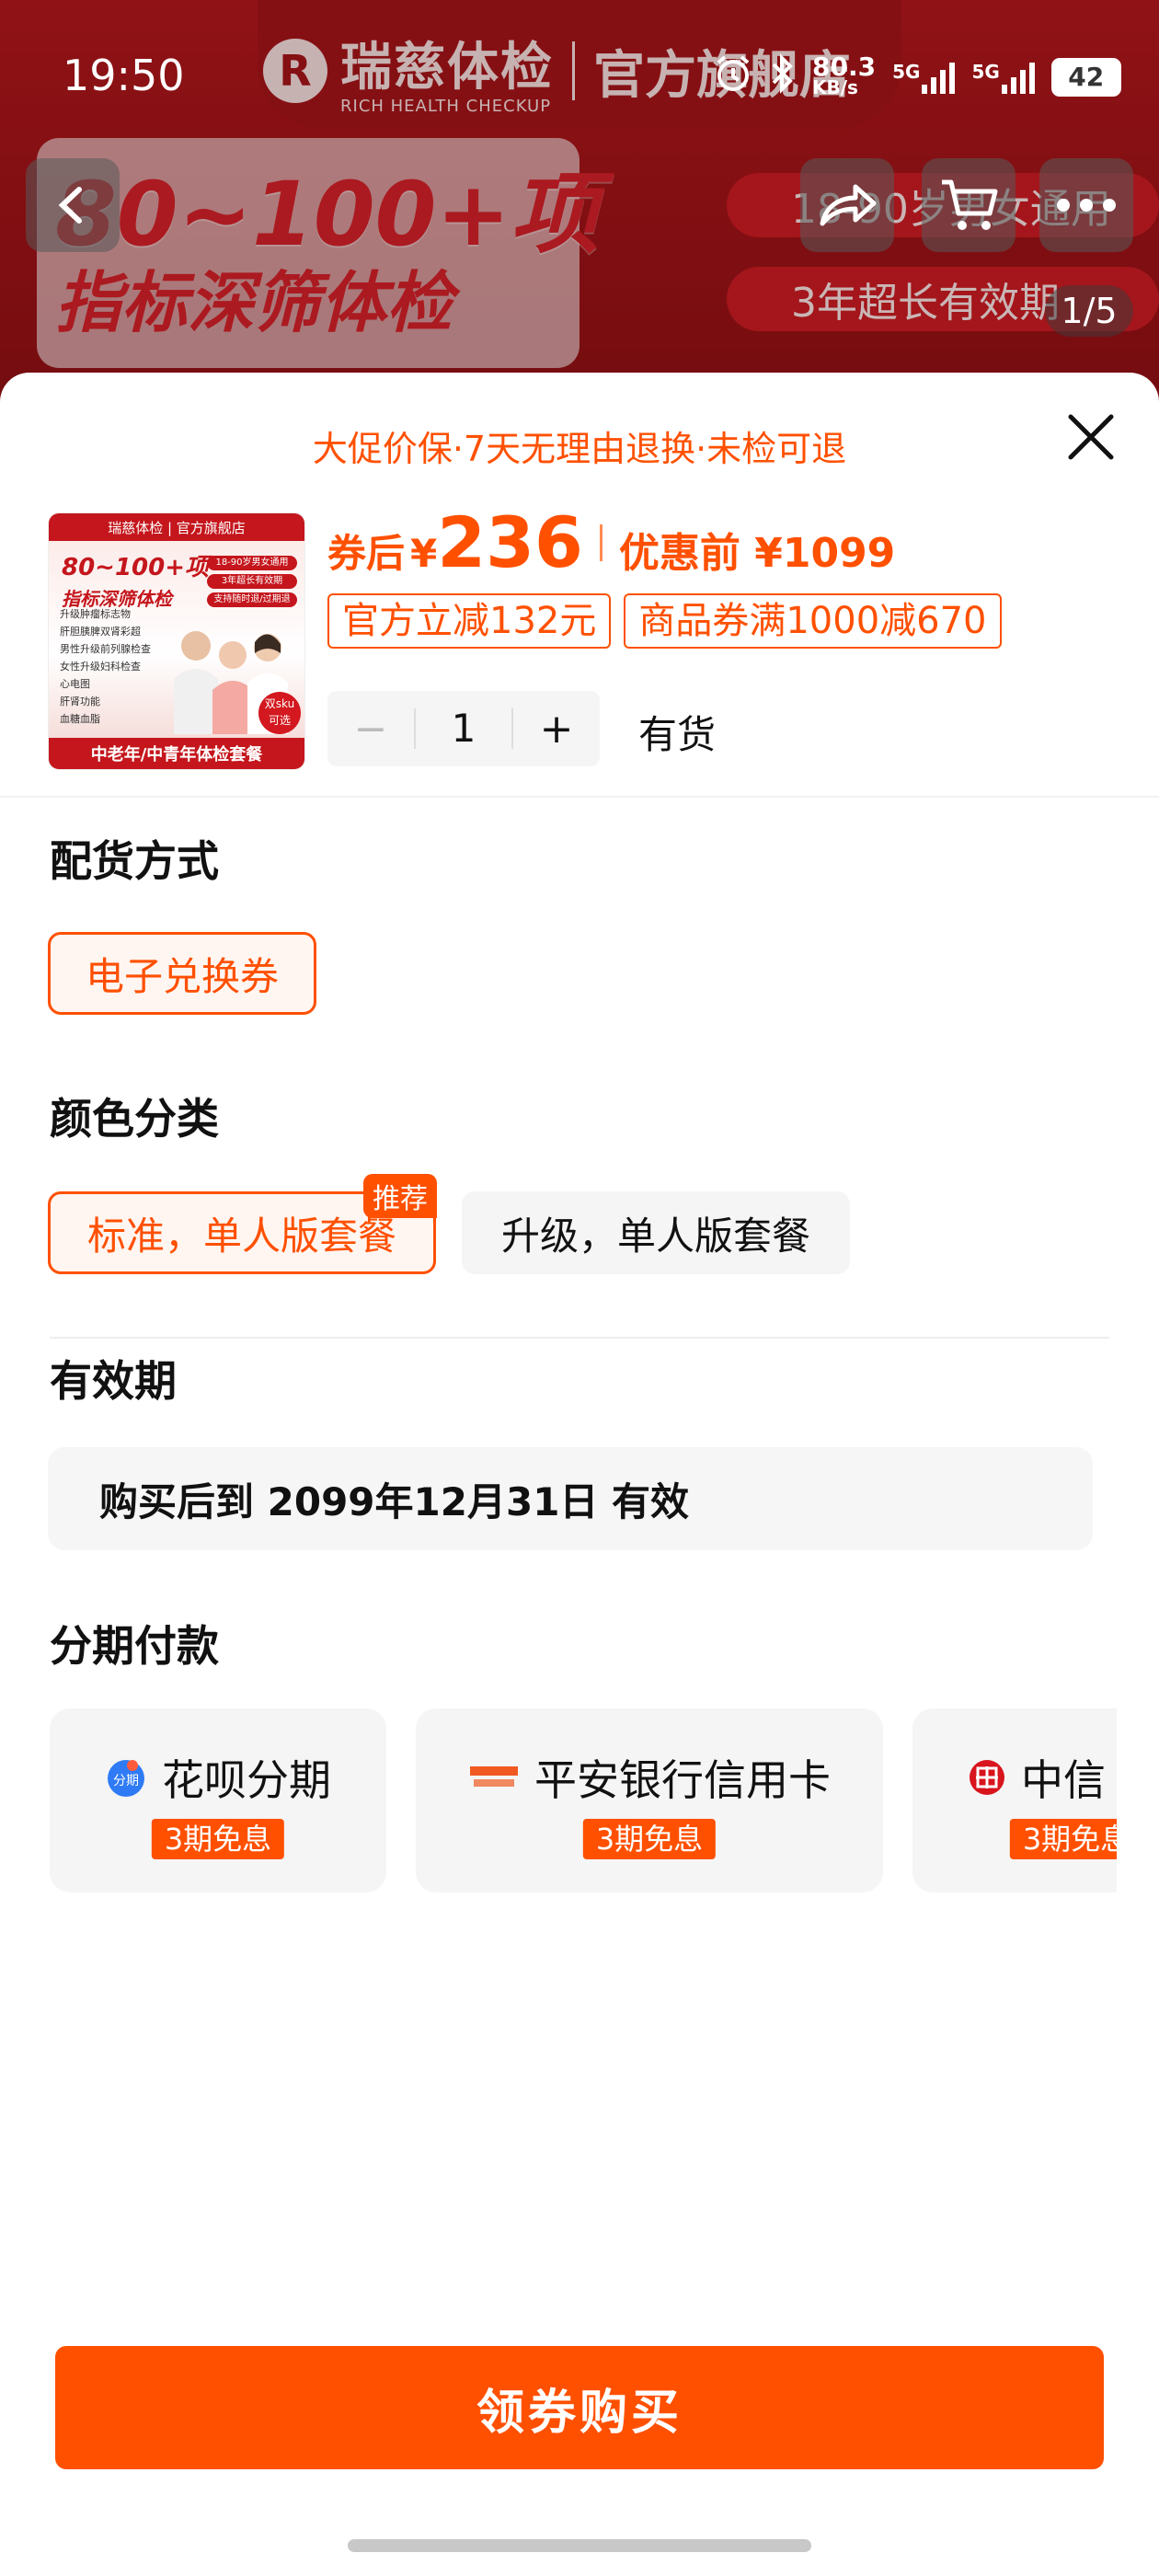 This screenshot has width=1159, height=2576. Describe the element at coordinates (656, 1232) in the screenshot. I see `color-option-upgrade: 升级，单人版套餐` at that location.